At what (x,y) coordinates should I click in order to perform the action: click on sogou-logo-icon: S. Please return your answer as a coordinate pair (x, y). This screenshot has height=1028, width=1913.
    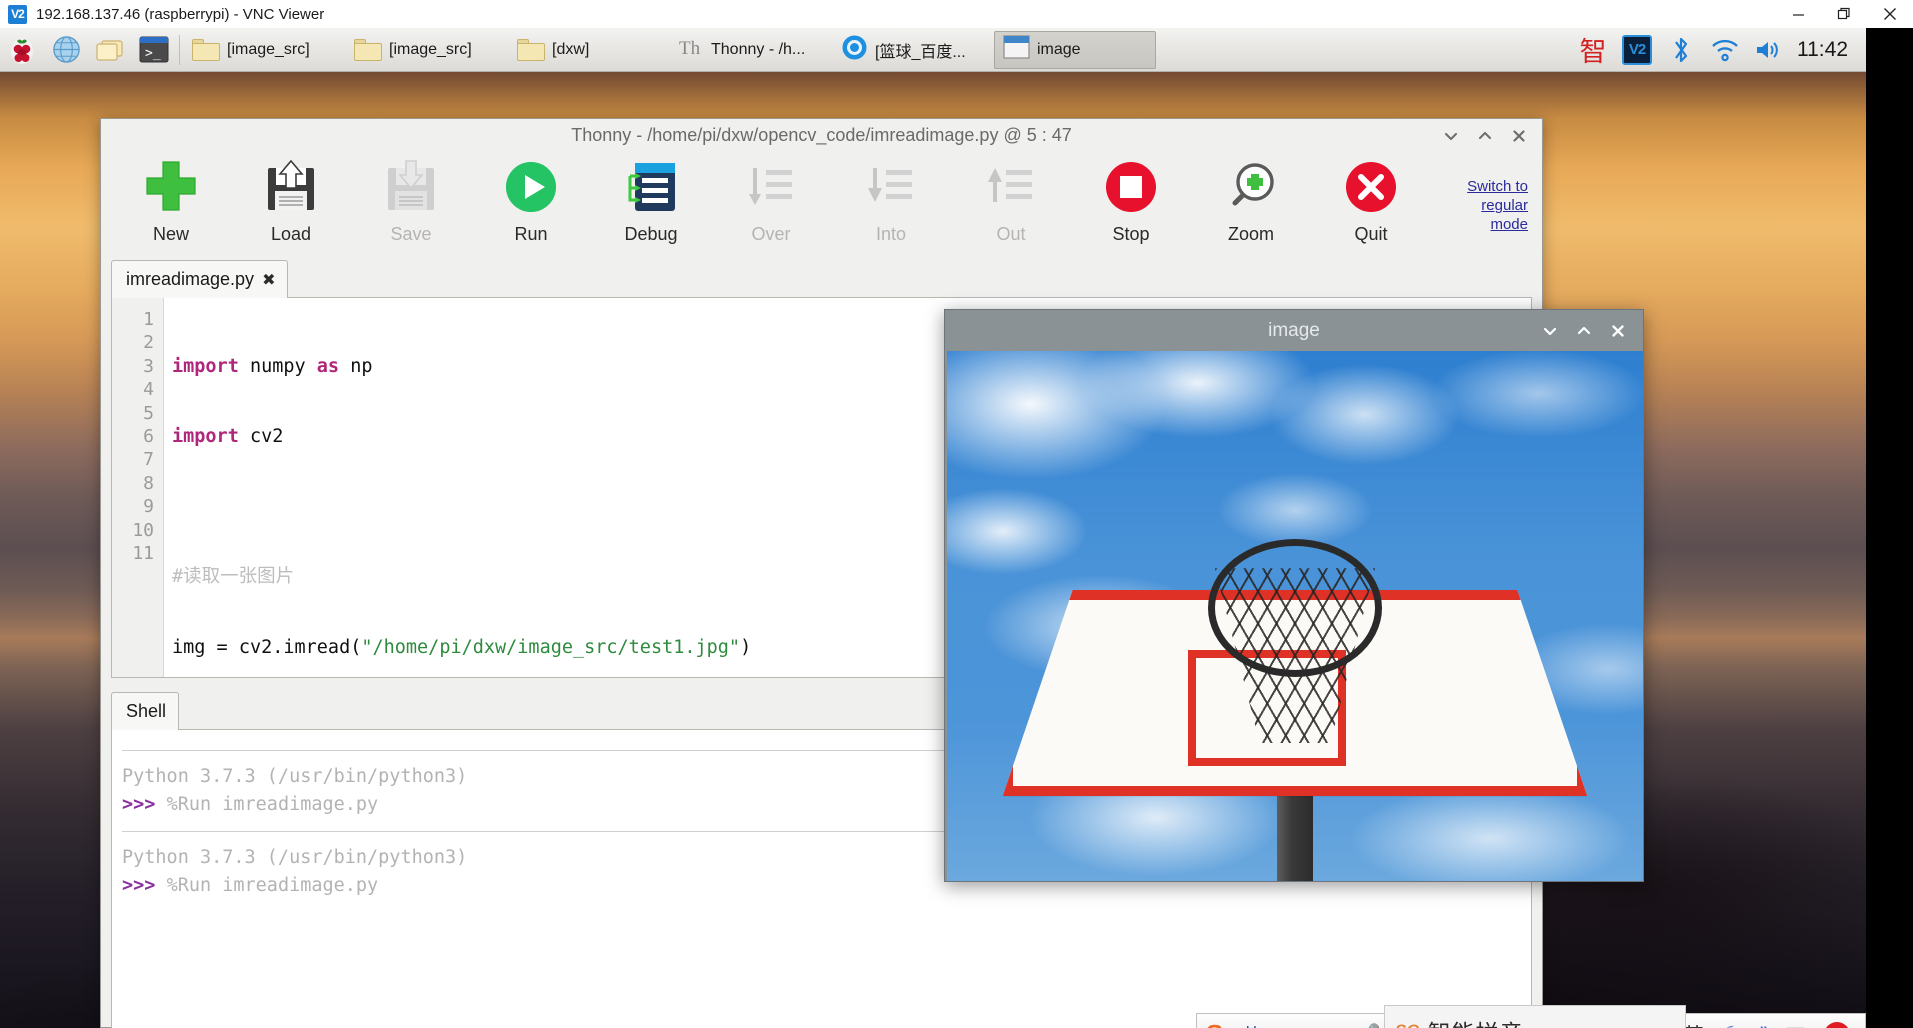
    Looking at the image, I should click on (1214, 1023).